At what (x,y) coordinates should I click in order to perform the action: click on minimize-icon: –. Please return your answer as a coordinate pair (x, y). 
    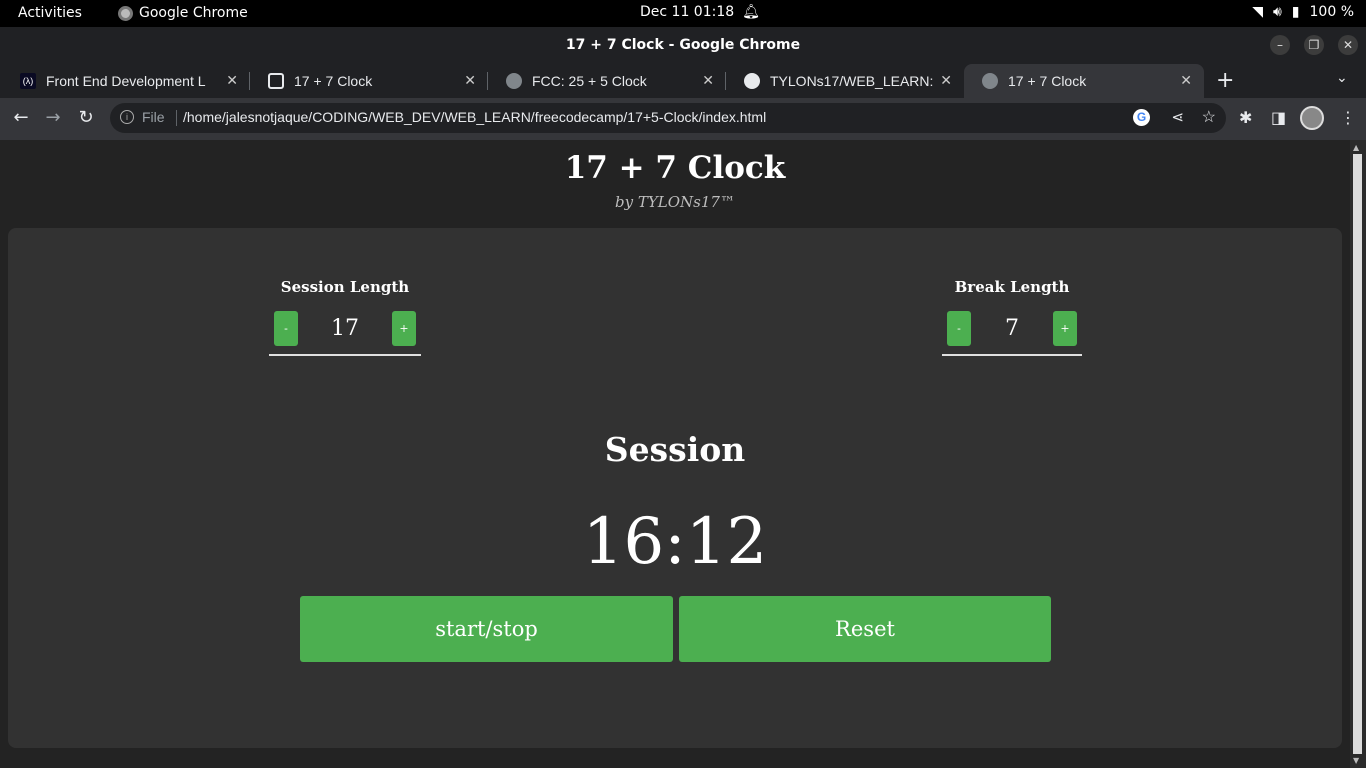
    Looking at the image, I should click on (1280, 45).